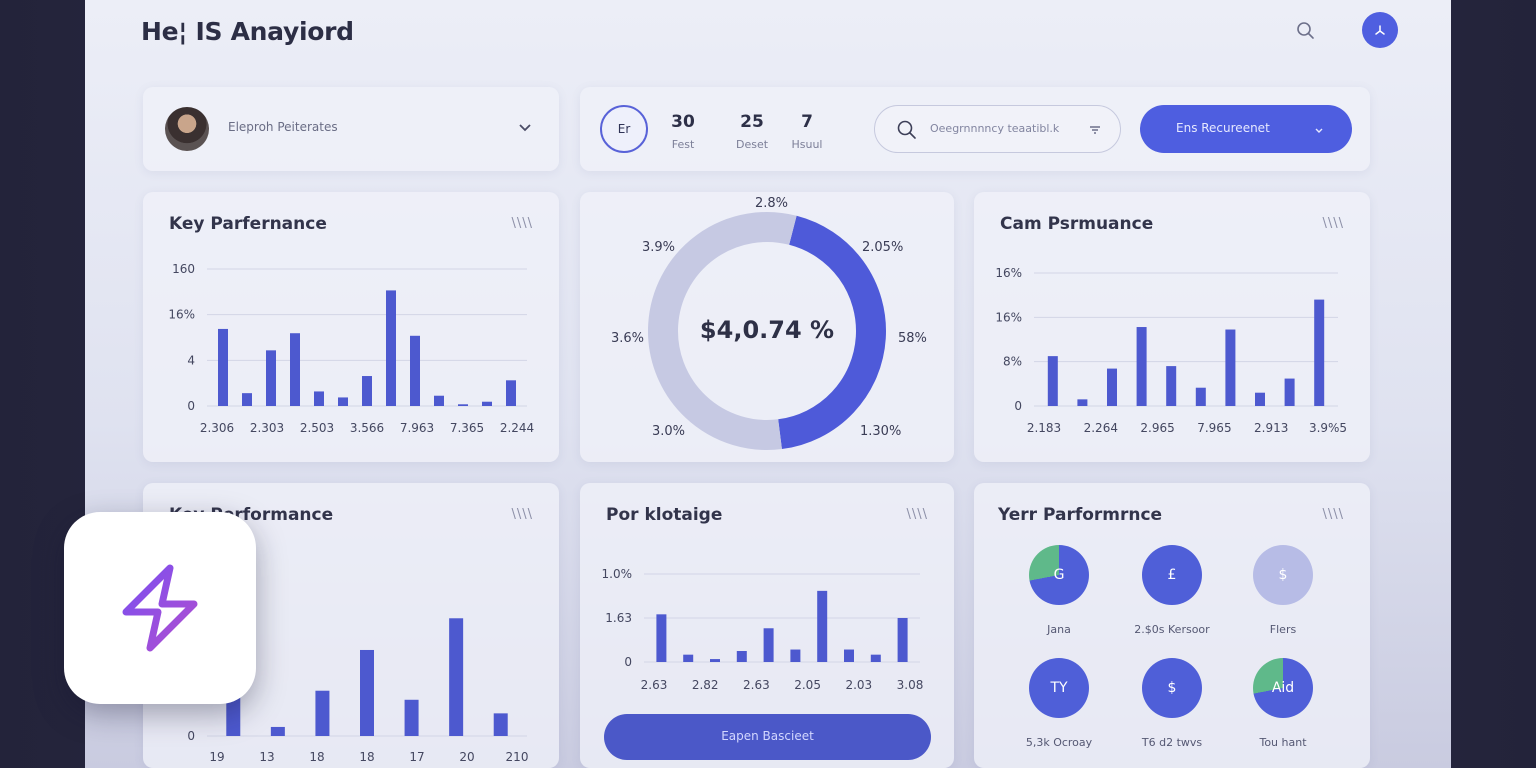 This screenshot has height=768, width=1536. What do you see at coordinates (267, 428) in the screenshot?
I see `x-tick-label: 2.303` at bounding box center [267, 428].